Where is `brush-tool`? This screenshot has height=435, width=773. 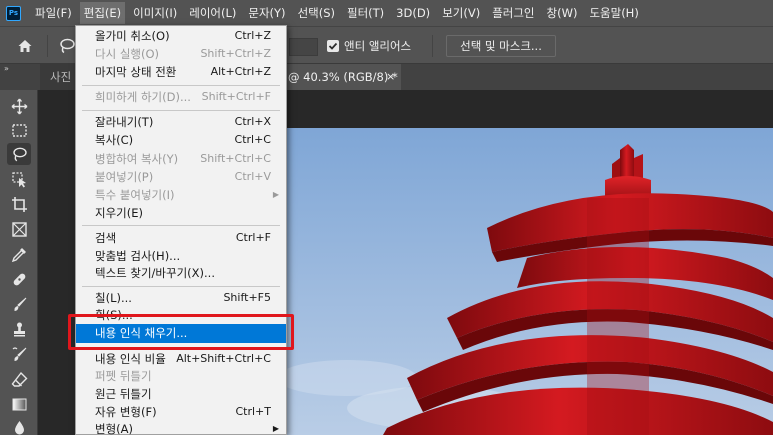 brush-tool is located at coordinates (19, 304).